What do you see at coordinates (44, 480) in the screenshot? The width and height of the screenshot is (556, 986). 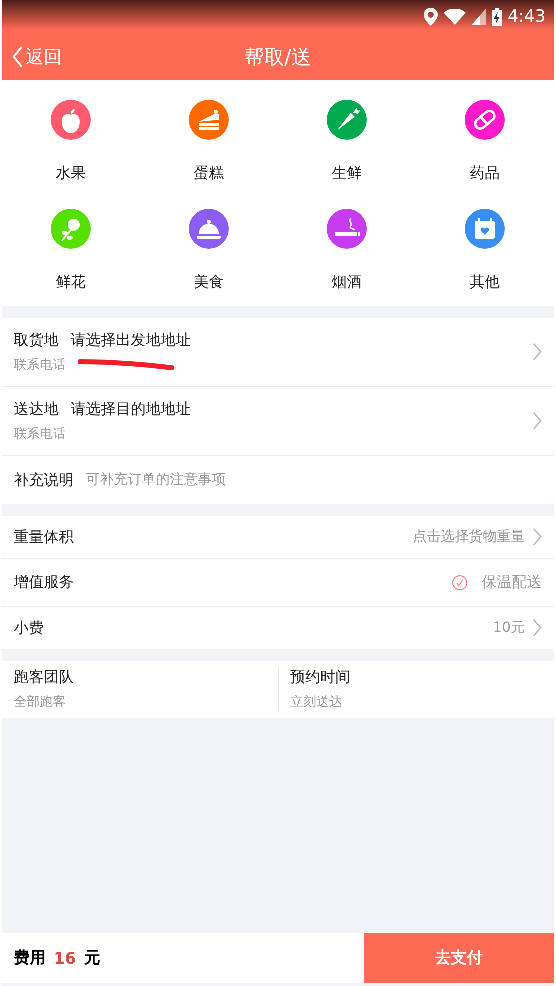 I see `note-label: 补充说明` at bounding box center [44, 480].